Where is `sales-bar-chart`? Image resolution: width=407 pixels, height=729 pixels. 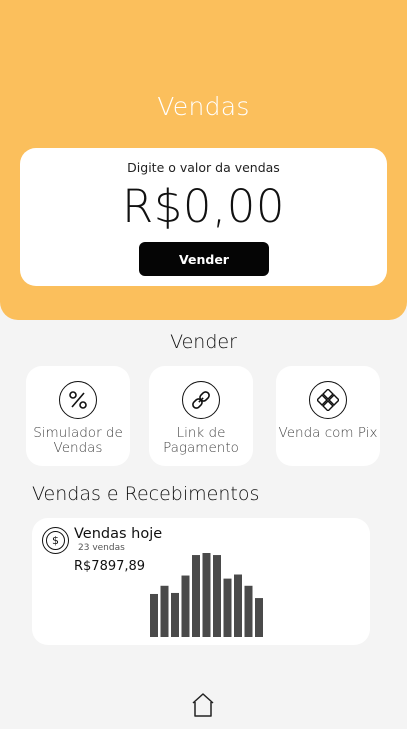 sales-bar-chart is located at coordinates (206, 595).